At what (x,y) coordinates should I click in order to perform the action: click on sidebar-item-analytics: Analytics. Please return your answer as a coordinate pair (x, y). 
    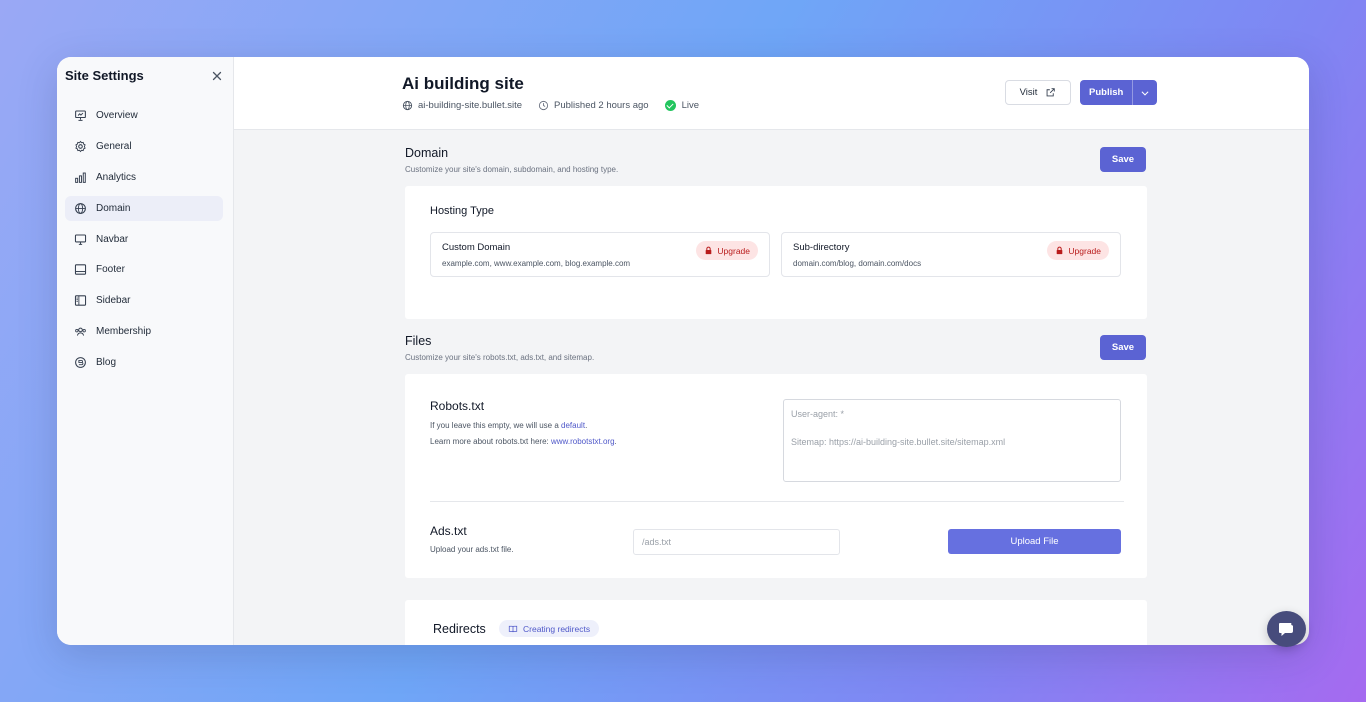
    Looking at the image, I should click on (144, 177).